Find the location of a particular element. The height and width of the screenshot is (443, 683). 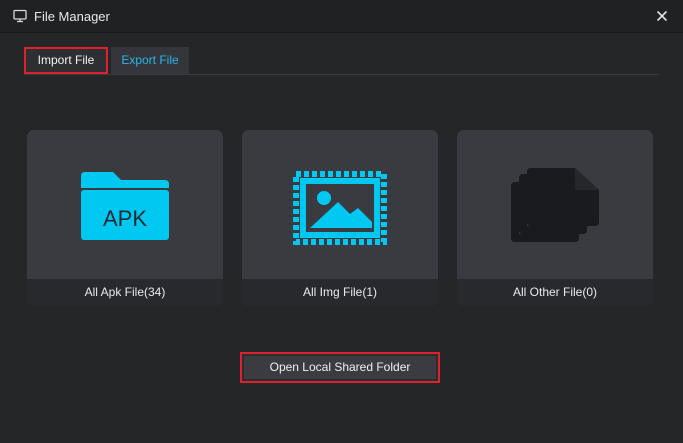

apk-label: APK is located at coordinates (125, 218).